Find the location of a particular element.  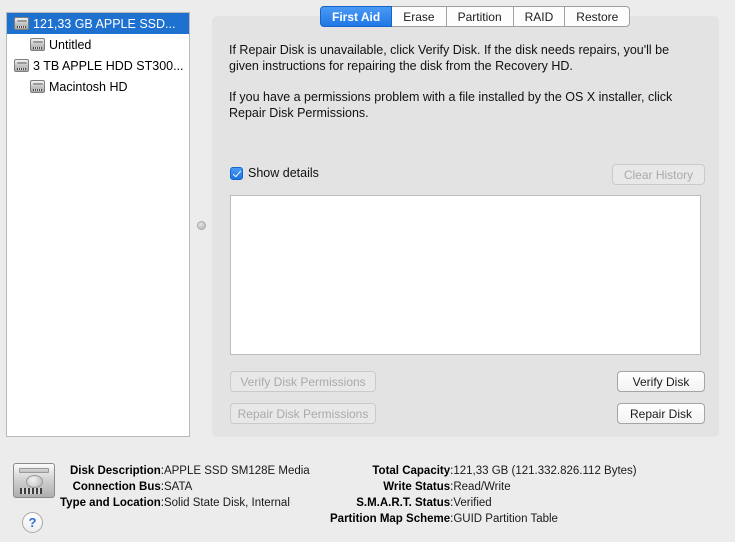

sidebar-item-label: Macintosh HD is located at coordinates (88, 86).